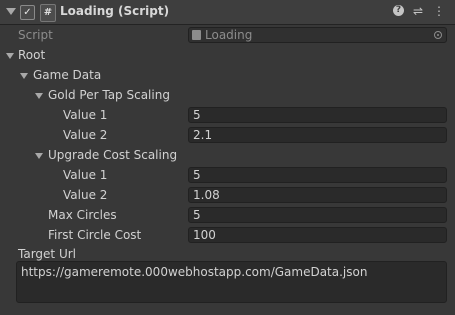  Describe the element at coordinates (109, 95) in the screenshot. I see `gold-per-tap-foldout-label: Gold Per Tap Scaling` at that location.